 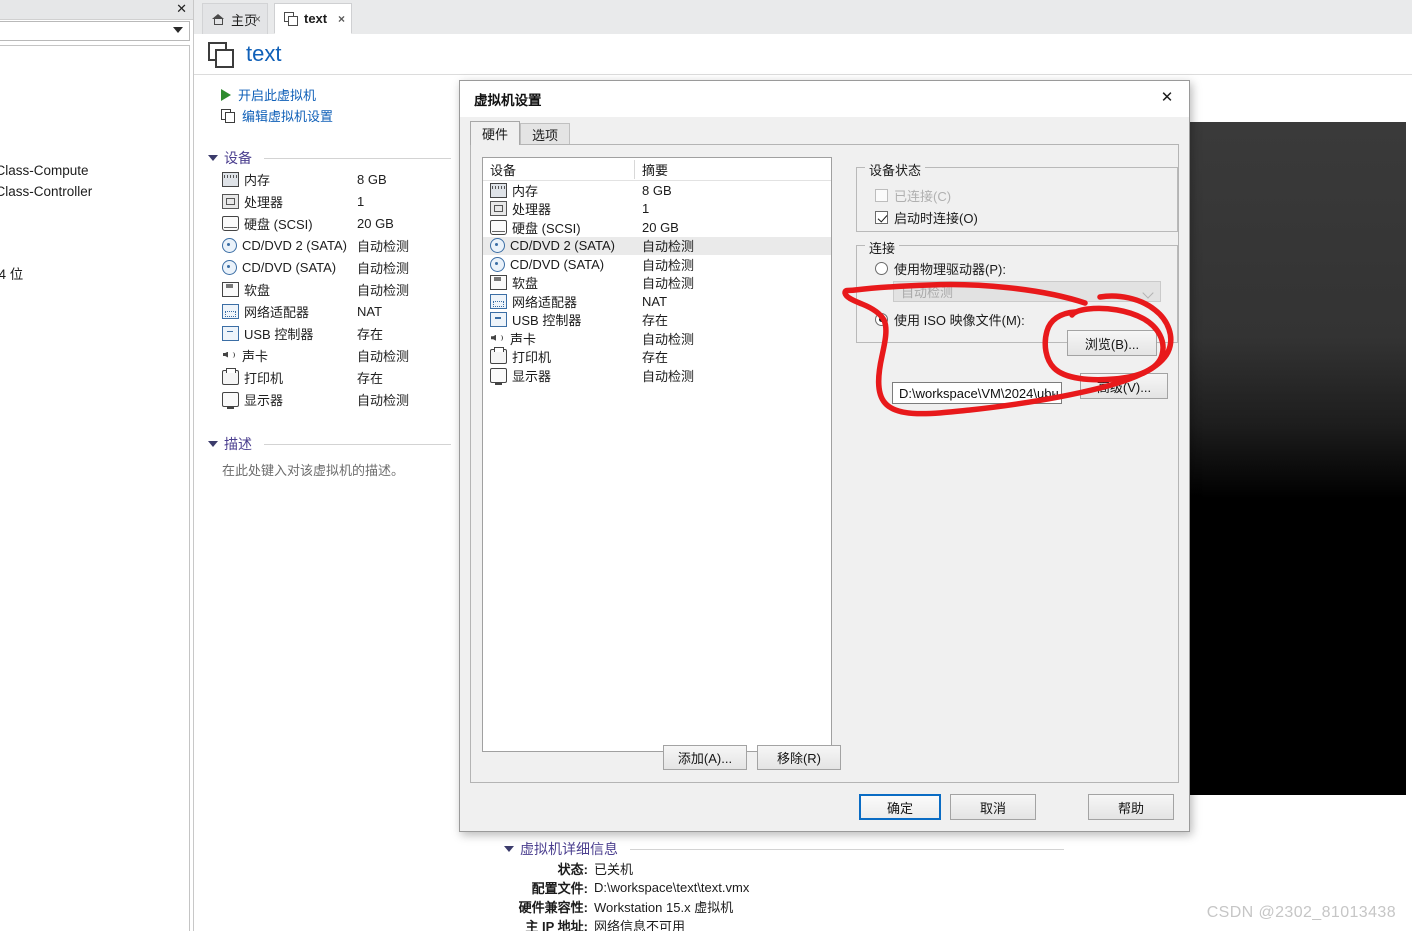 What do you see at coordinates (361, 201) in the screenshot?
I see `device-value: 1` at bounding box center [361, 201].